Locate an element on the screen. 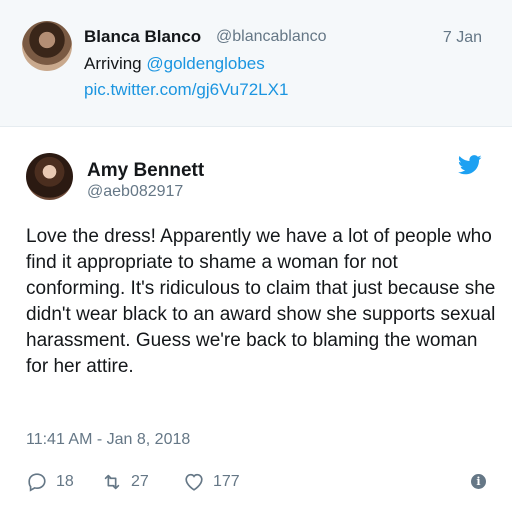 The image size is (512, 508). retweet-icon is located at coordinates (112, 482).